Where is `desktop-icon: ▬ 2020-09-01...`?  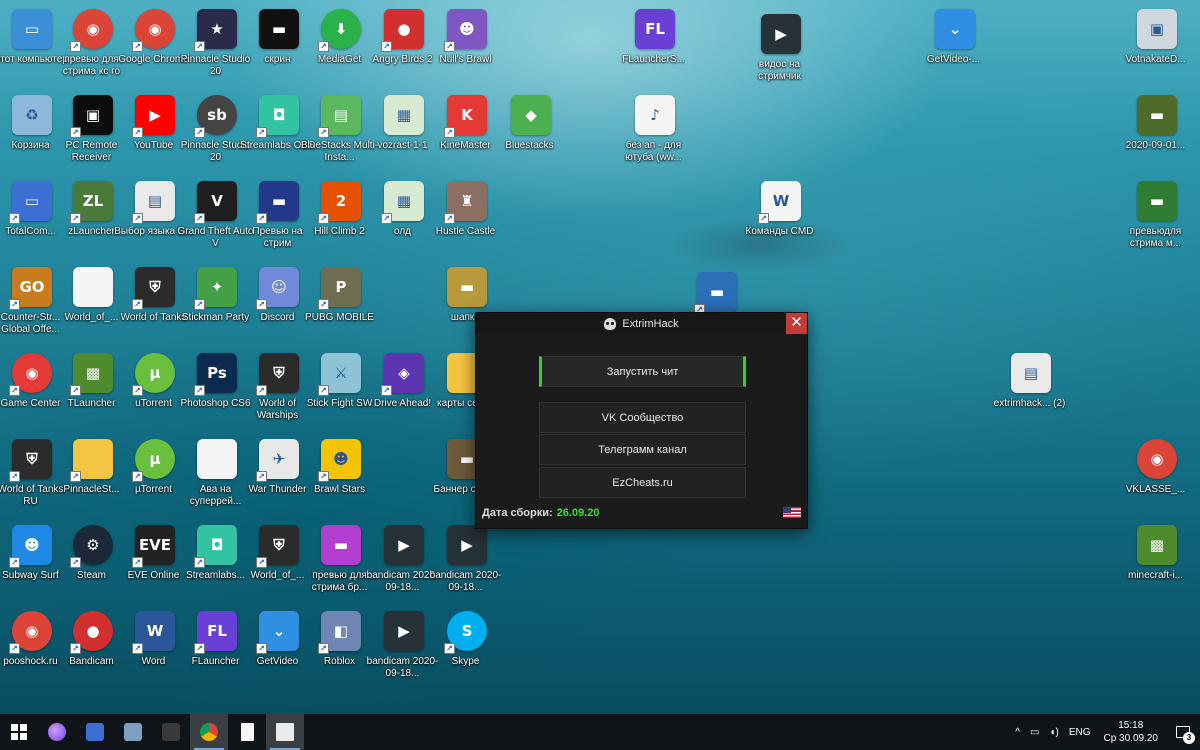
desktop-icon: ▬ 2020-09-01... is located at coordinates (1157, 131).